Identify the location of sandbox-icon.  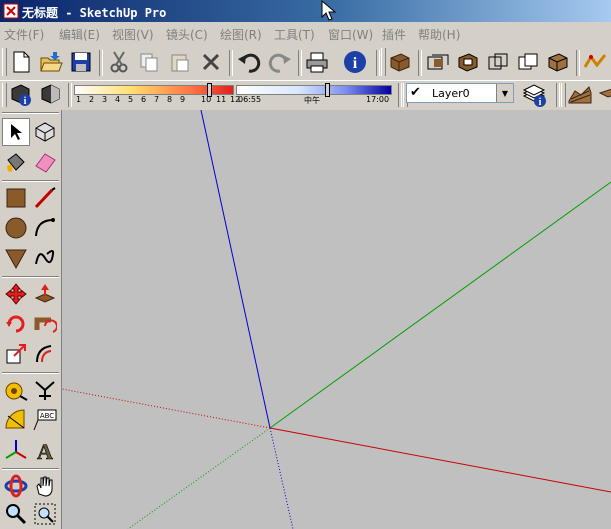
(595, 62).